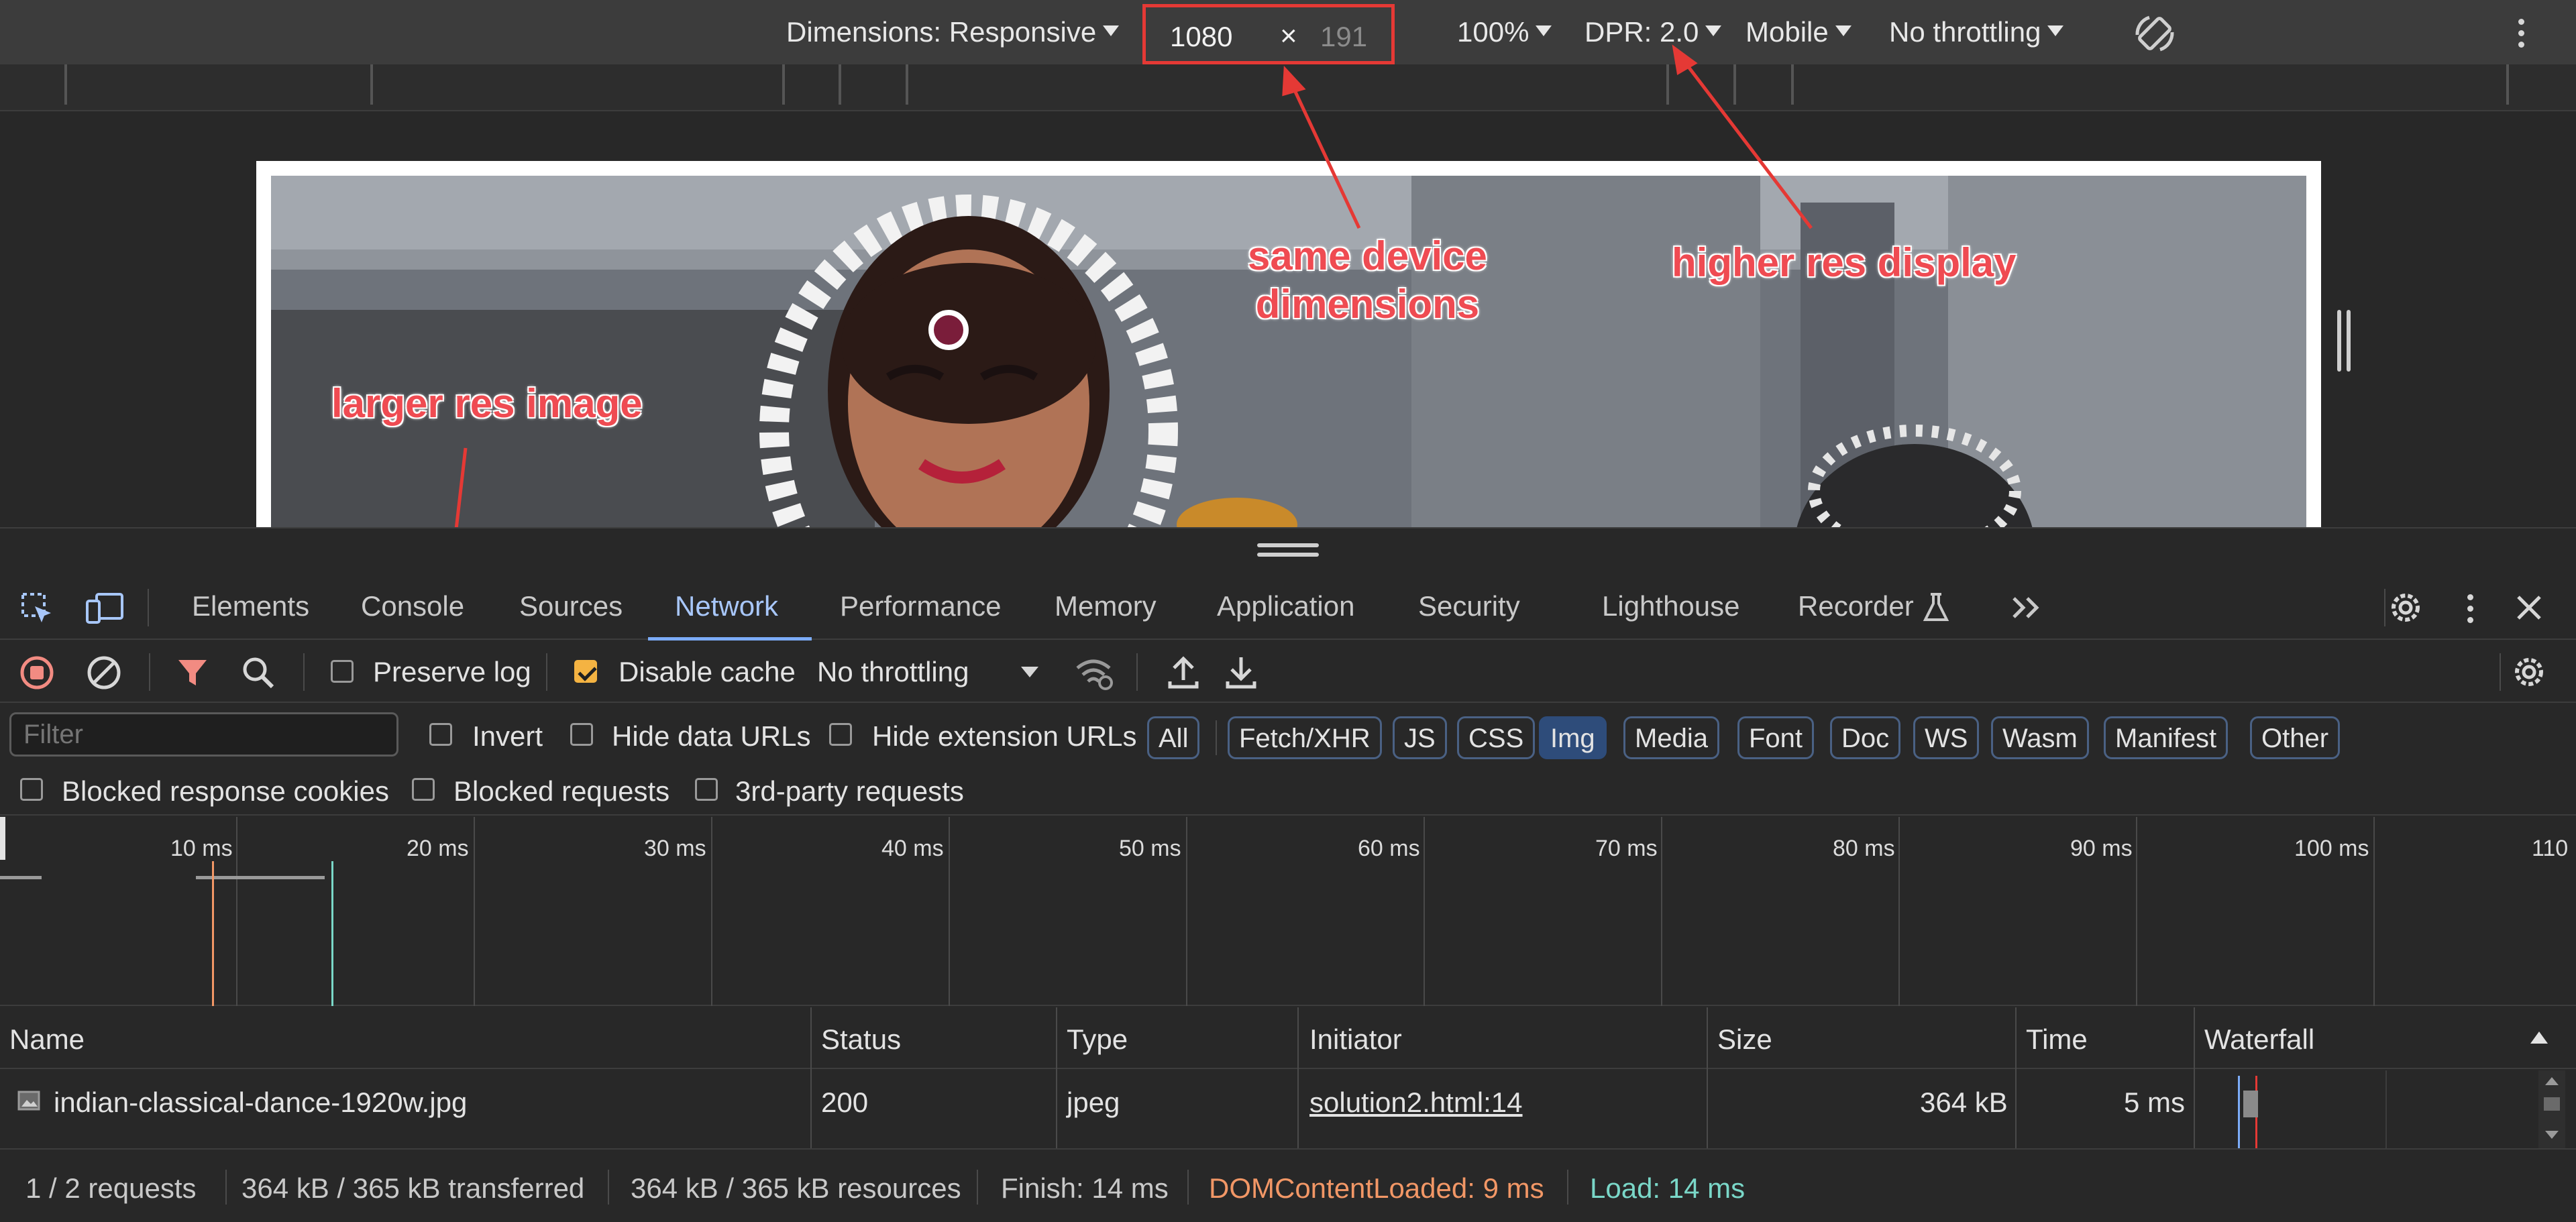  Describe the element at coordinates (861, 1039) in the screenshot. I see `column-status: Status` at that location.